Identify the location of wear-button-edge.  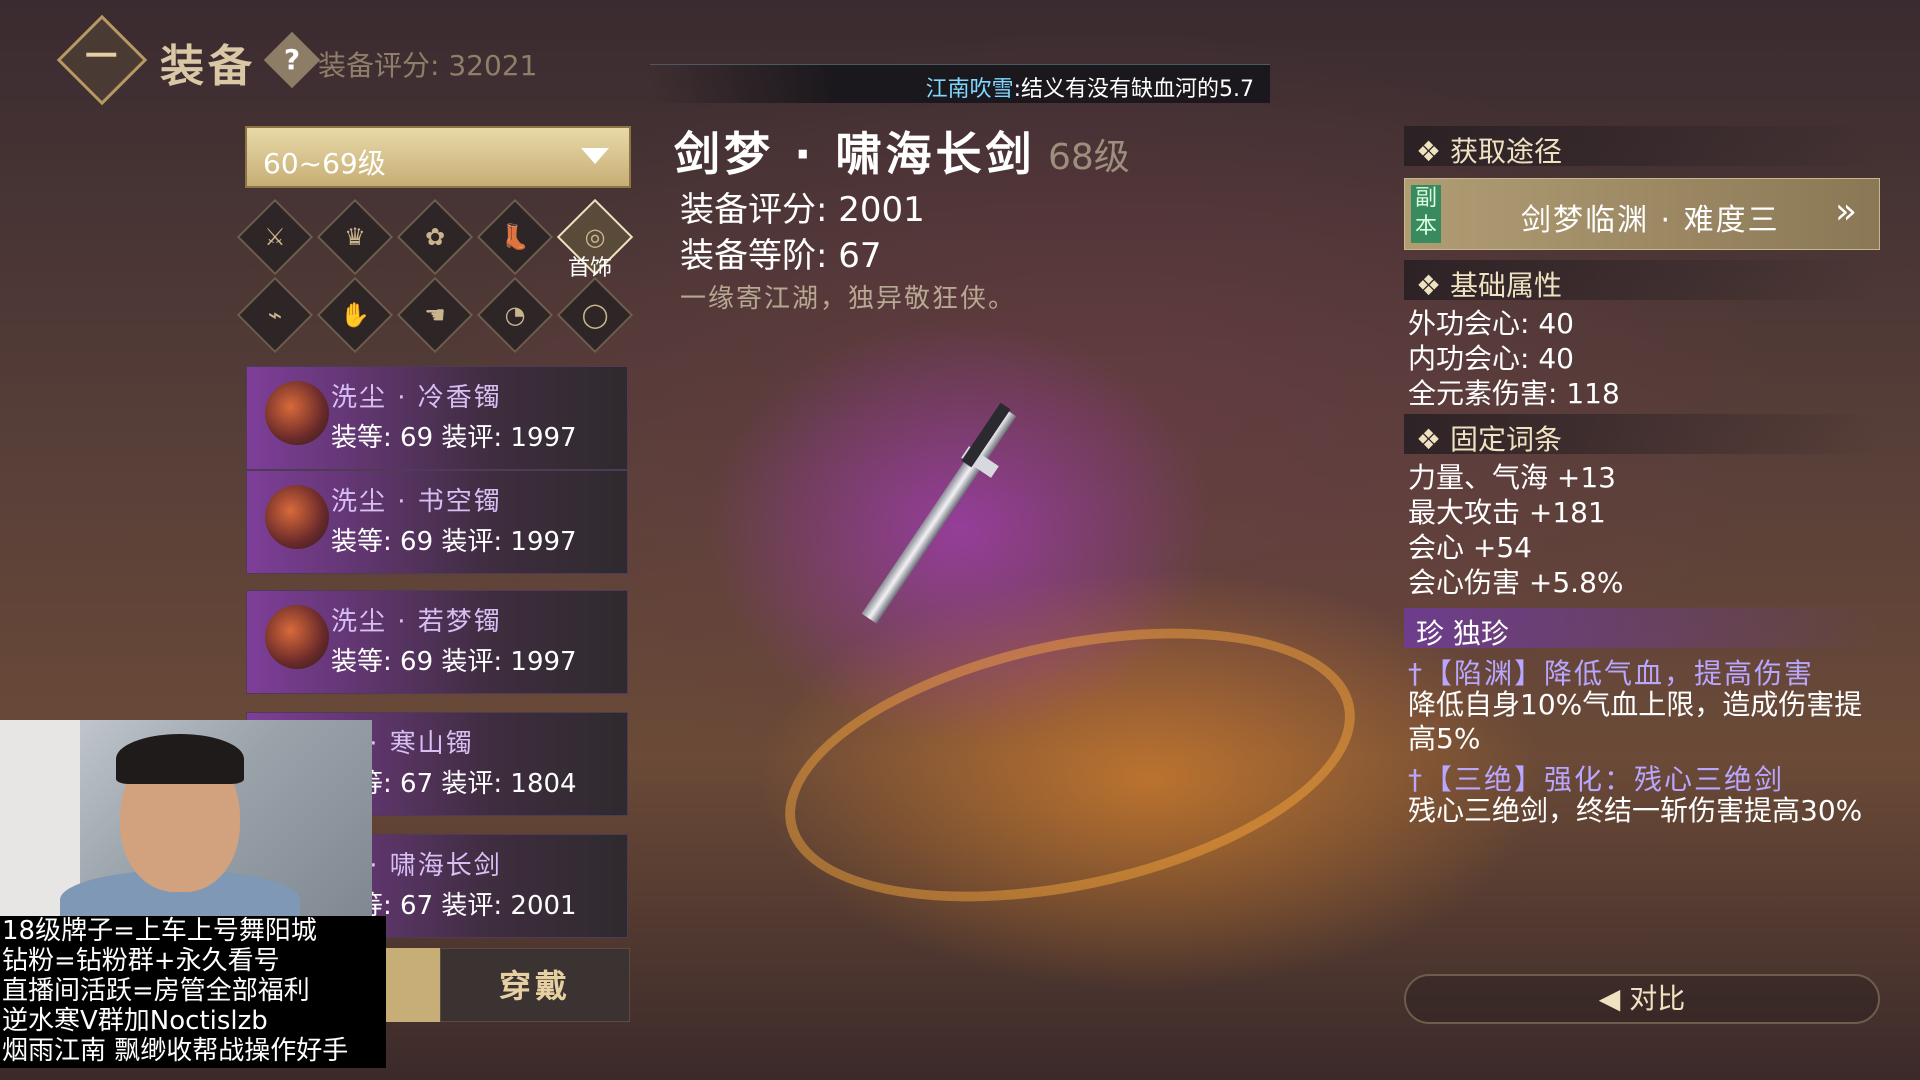
(412, 985).